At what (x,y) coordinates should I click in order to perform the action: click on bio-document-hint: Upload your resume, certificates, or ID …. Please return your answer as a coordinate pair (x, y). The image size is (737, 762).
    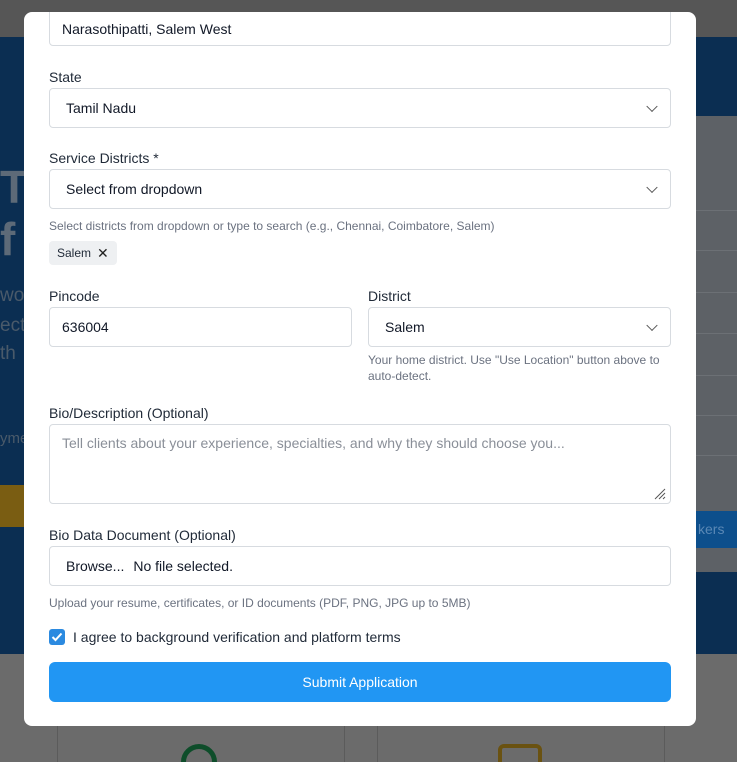
    Looking at the image, I should click on (260, 603).